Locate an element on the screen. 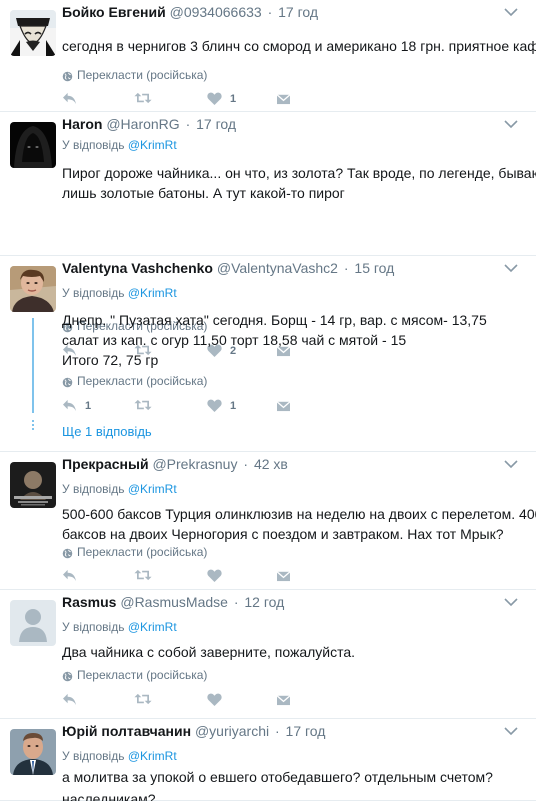 The height and width of the screenshot is (801, 536). author-handle: @Prekrasnuy is located at coordinates (194, 464).